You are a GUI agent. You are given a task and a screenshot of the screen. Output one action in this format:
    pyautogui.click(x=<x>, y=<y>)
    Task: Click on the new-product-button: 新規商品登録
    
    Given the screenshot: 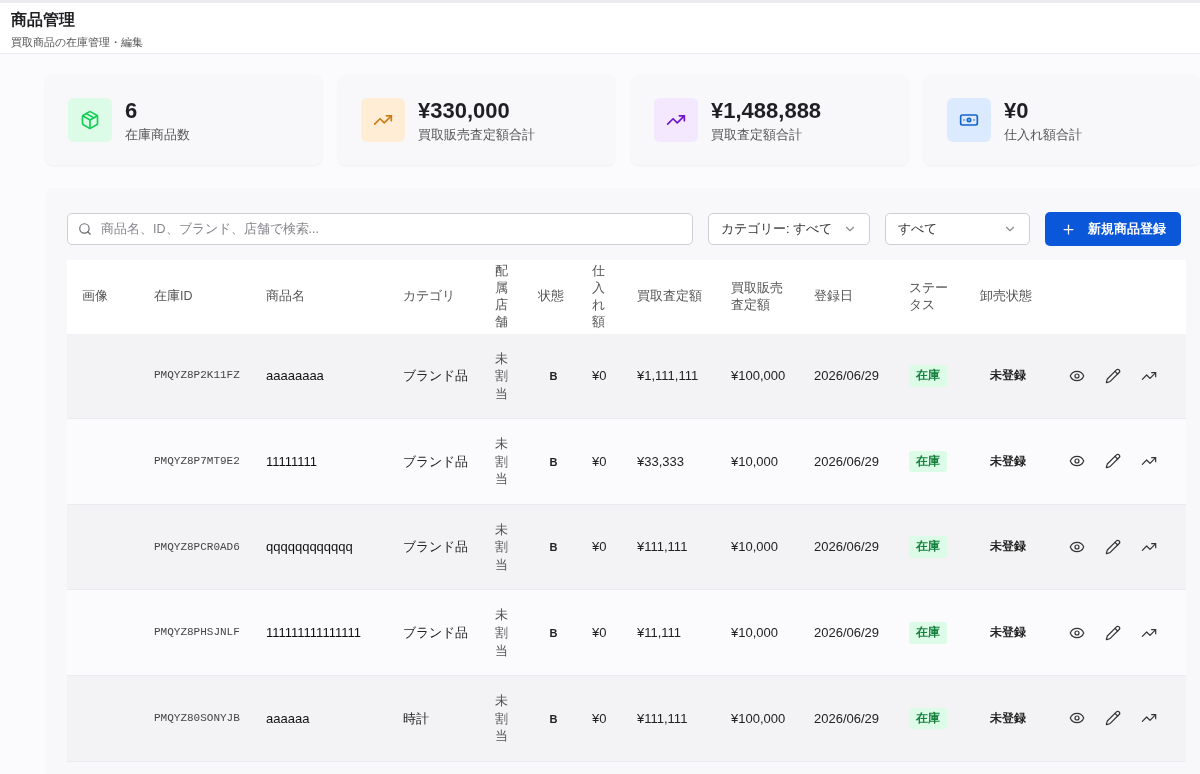 What is the action you would take?
    pyautogui.click(x=1113, y=229)
    